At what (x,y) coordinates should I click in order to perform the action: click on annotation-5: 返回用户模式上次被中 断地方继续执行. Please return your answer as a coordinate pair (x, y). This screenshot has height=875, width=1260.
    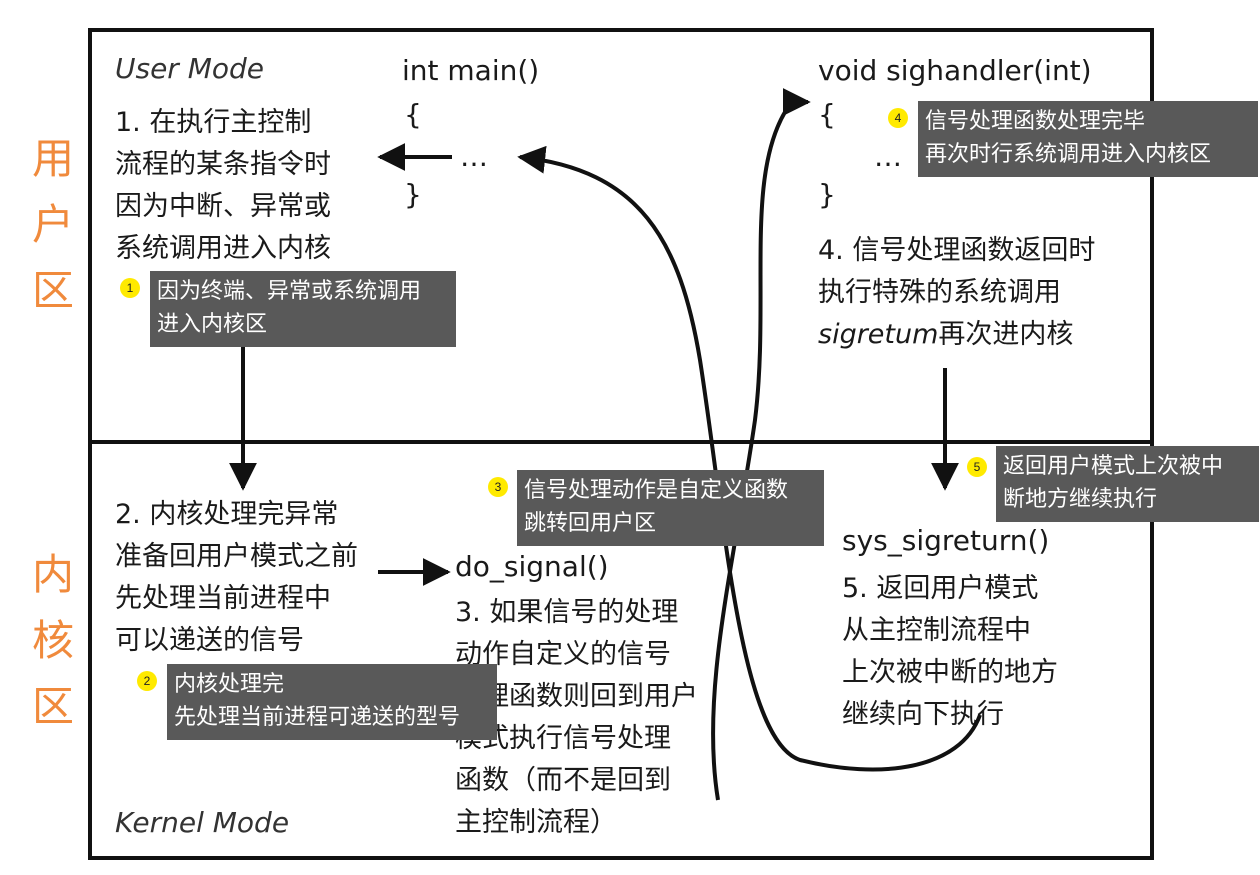
    Looking at the image, I should click on (1127, 484).